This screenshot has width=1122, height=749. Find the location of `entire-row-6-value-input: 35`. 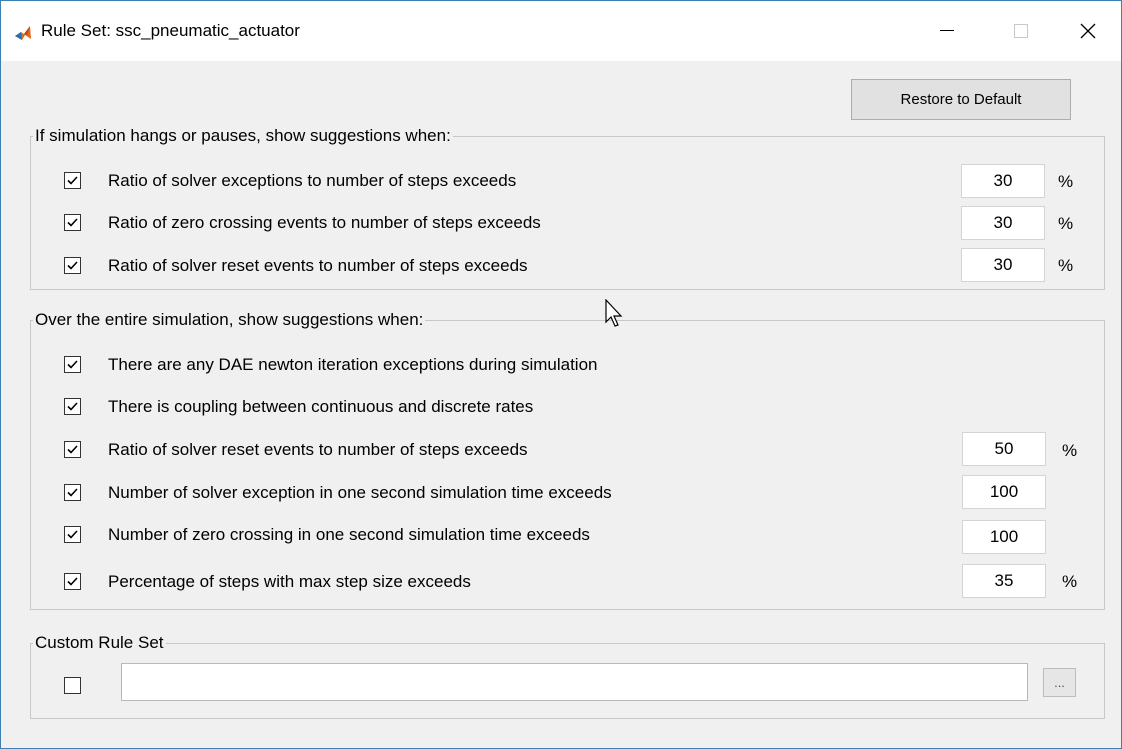

entire-row-6-value-input: 35 is located at coordinates (1004, 581).